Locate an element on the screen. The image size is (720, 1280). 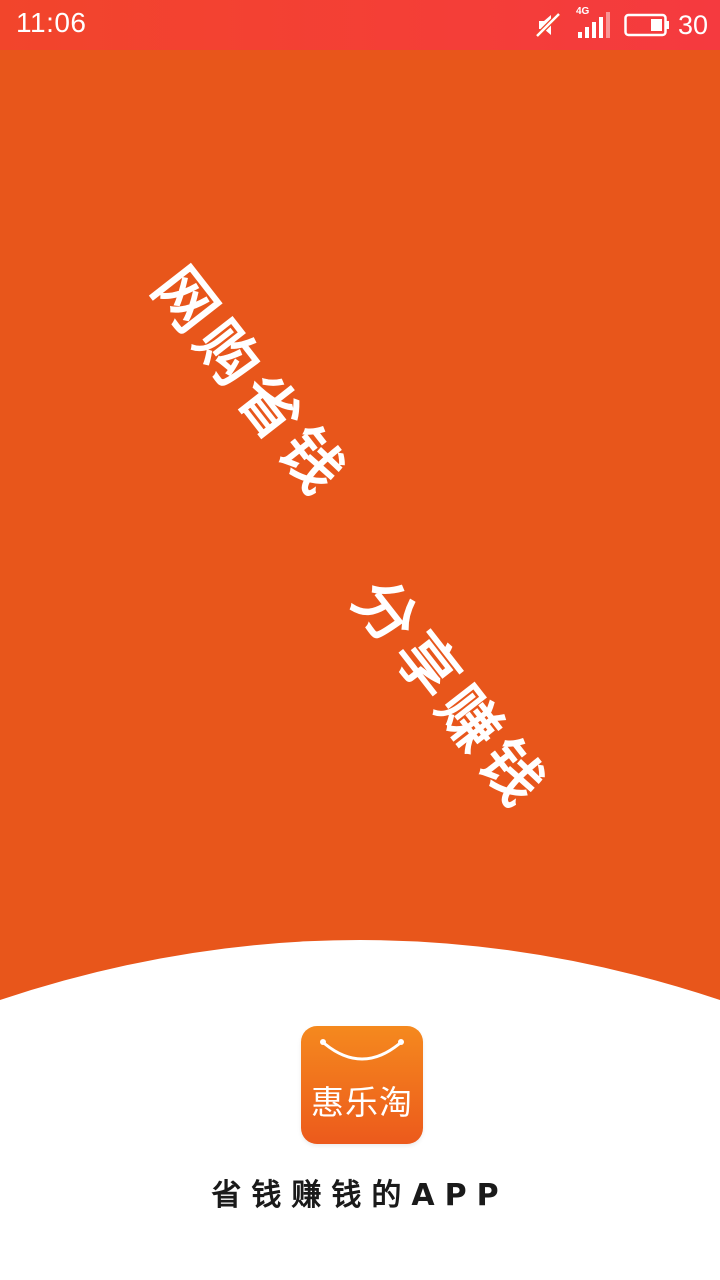
slogan-share-earn: 分享赚钱 is located at coordinates (450, 695).